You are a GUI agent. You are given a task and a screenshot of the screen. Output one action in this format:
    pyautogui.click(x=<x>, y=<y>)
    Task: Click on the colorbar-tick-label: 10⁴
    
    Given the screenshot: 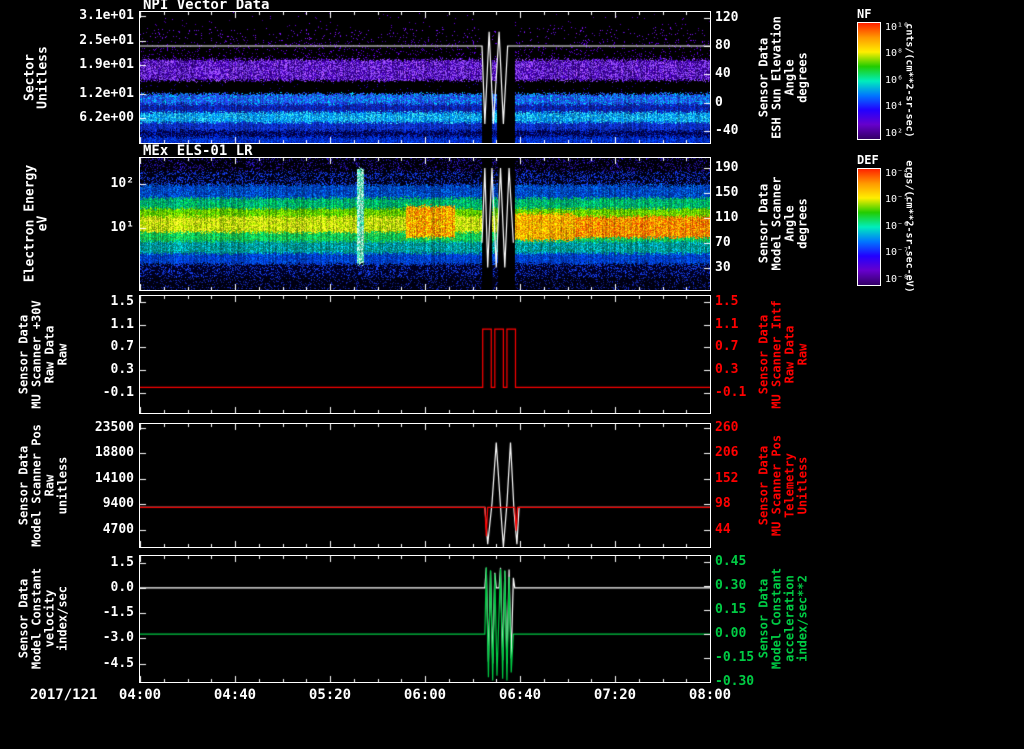 What is the action you would take?
    pyautogui.click(x=894, y=106)
    